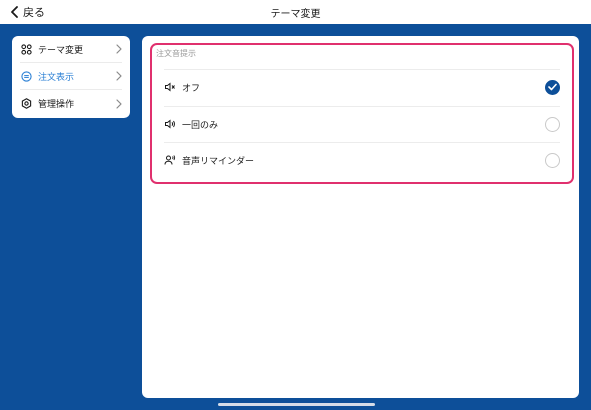 This screenshot has height=410, width=591. Describe the element at coordinates (26, 104) in the screenshot. I see `gear-icon` at that location.